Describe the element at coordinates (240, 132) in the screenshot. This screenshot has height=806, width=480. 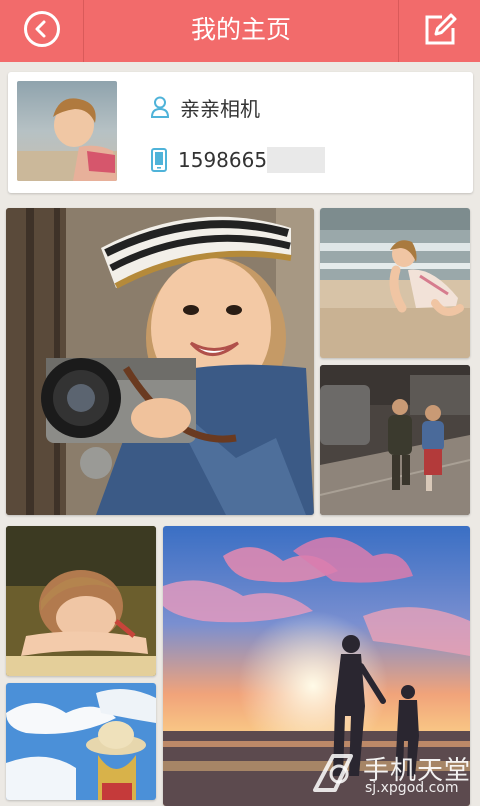
I see `profile-card: 亲亲相机 1598665` at that location.